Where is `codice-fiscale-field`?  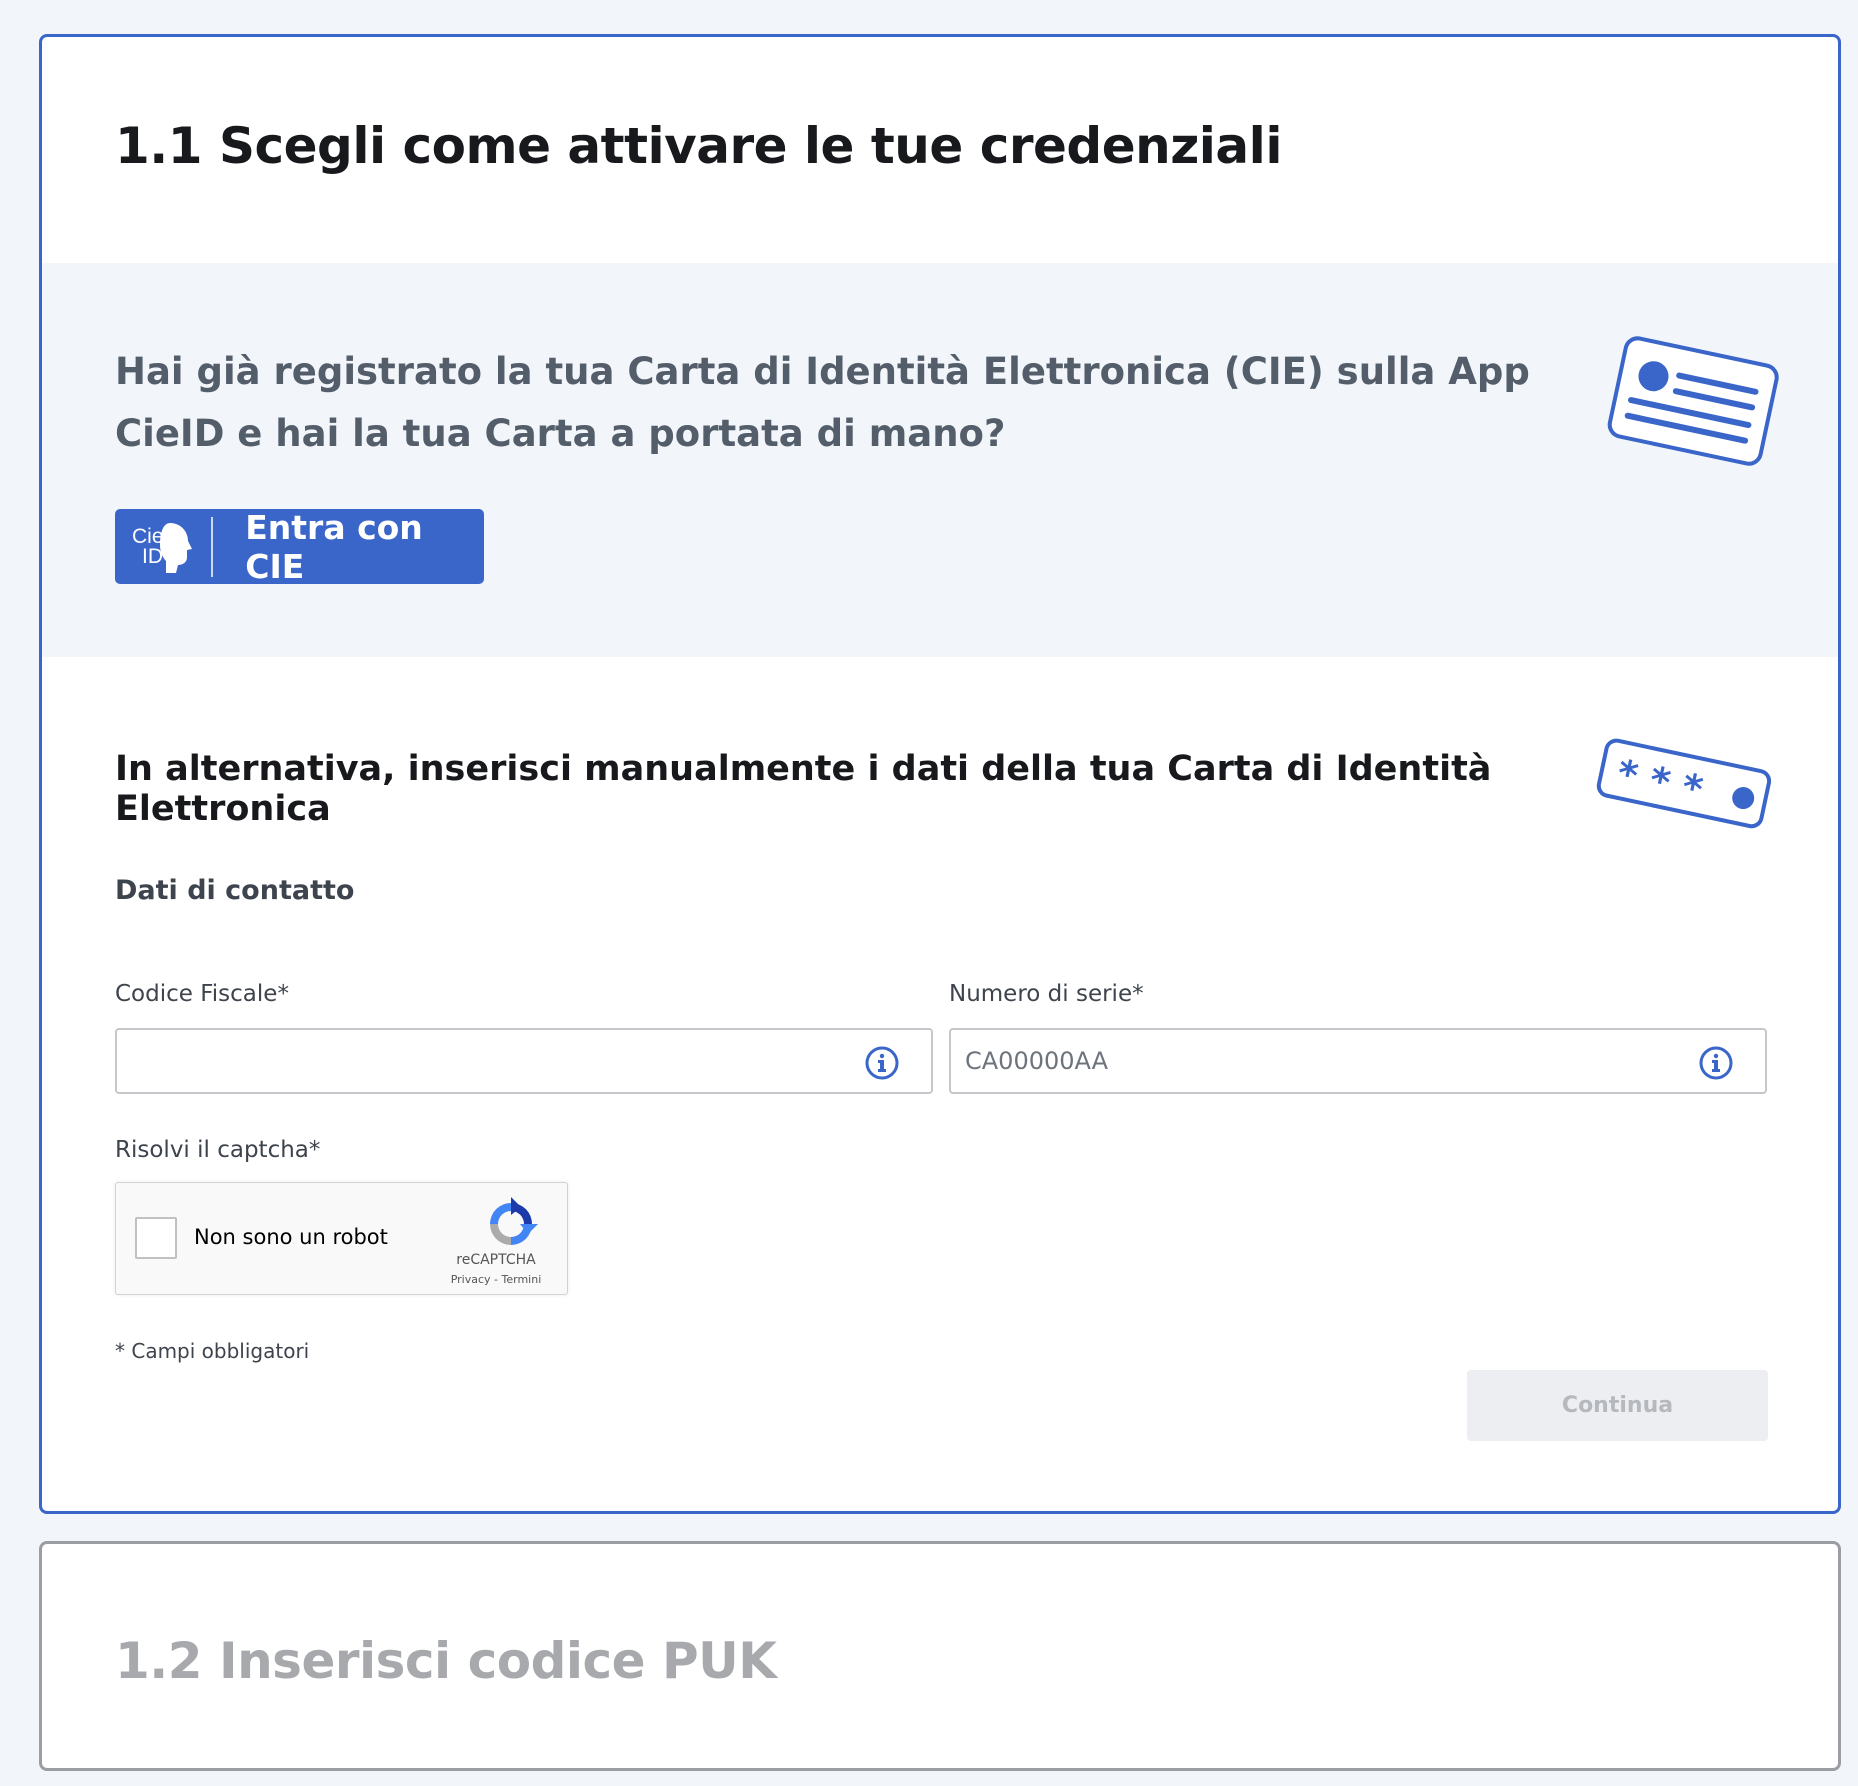 codice-fiscale-field is located at coordinates (524, 1061).